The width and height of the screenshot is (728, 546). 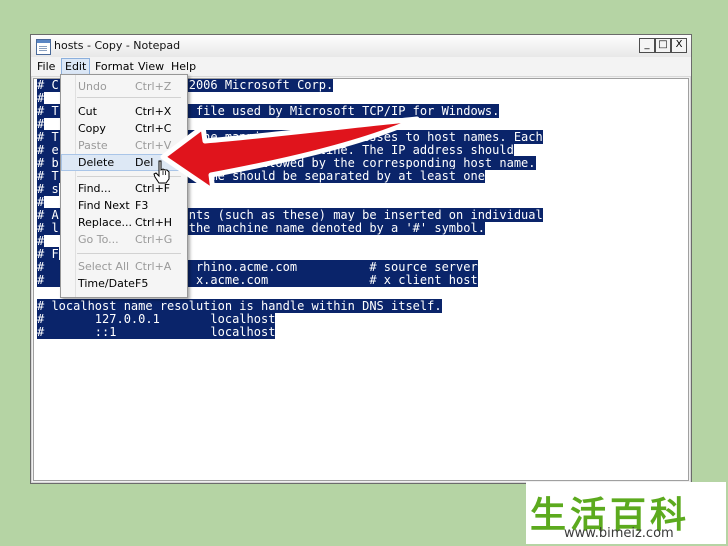 What do you see at coordinates (647, 45) in the screenshot?
I see `minimize-button: _` at bounding box center [647, 45].